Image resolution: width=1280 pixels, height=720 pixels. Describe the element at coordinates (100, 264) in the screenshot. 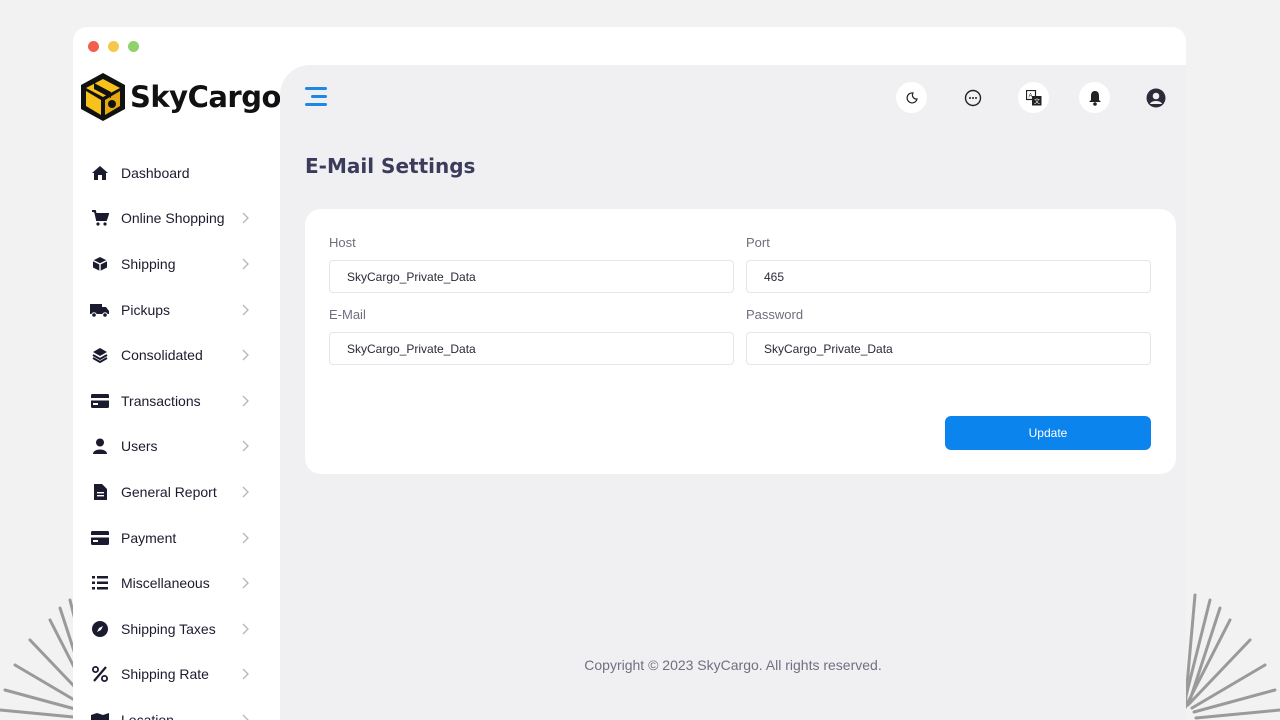

I see `box-icon` at that location.